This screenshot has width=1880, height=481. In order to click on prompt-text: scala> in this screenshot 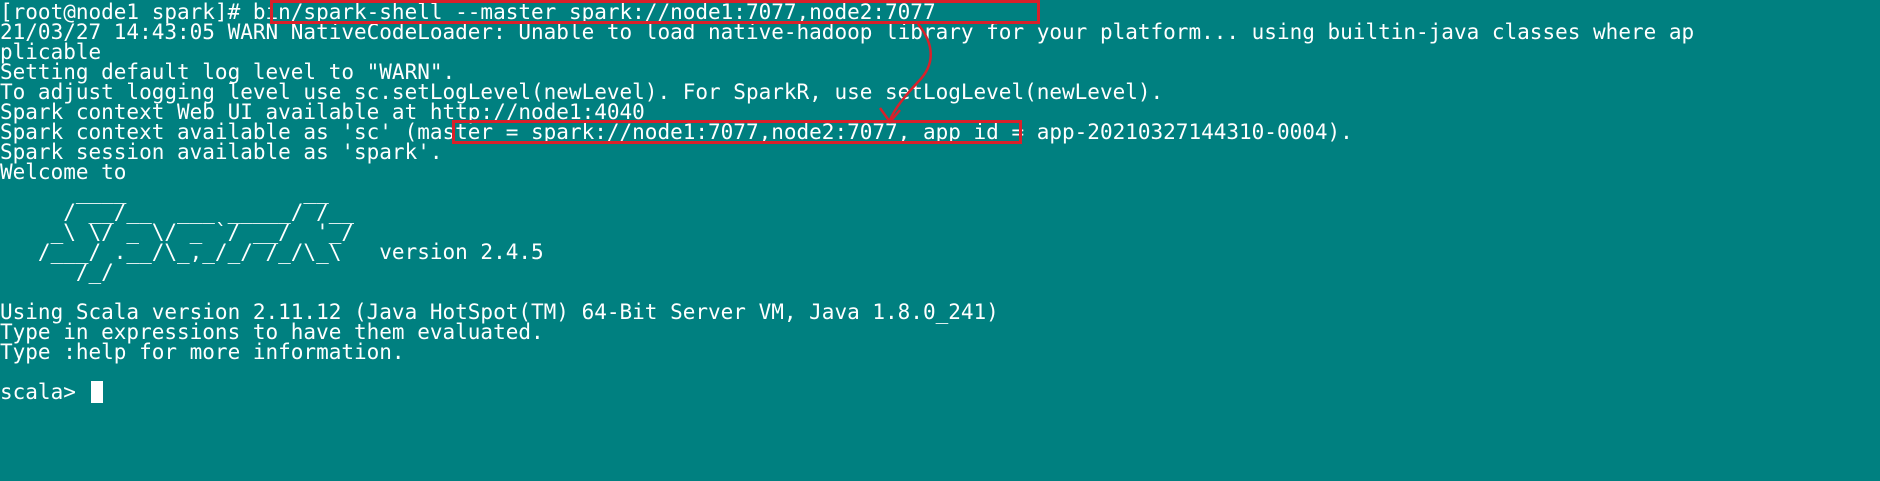, I will do `click(44, 392)`.